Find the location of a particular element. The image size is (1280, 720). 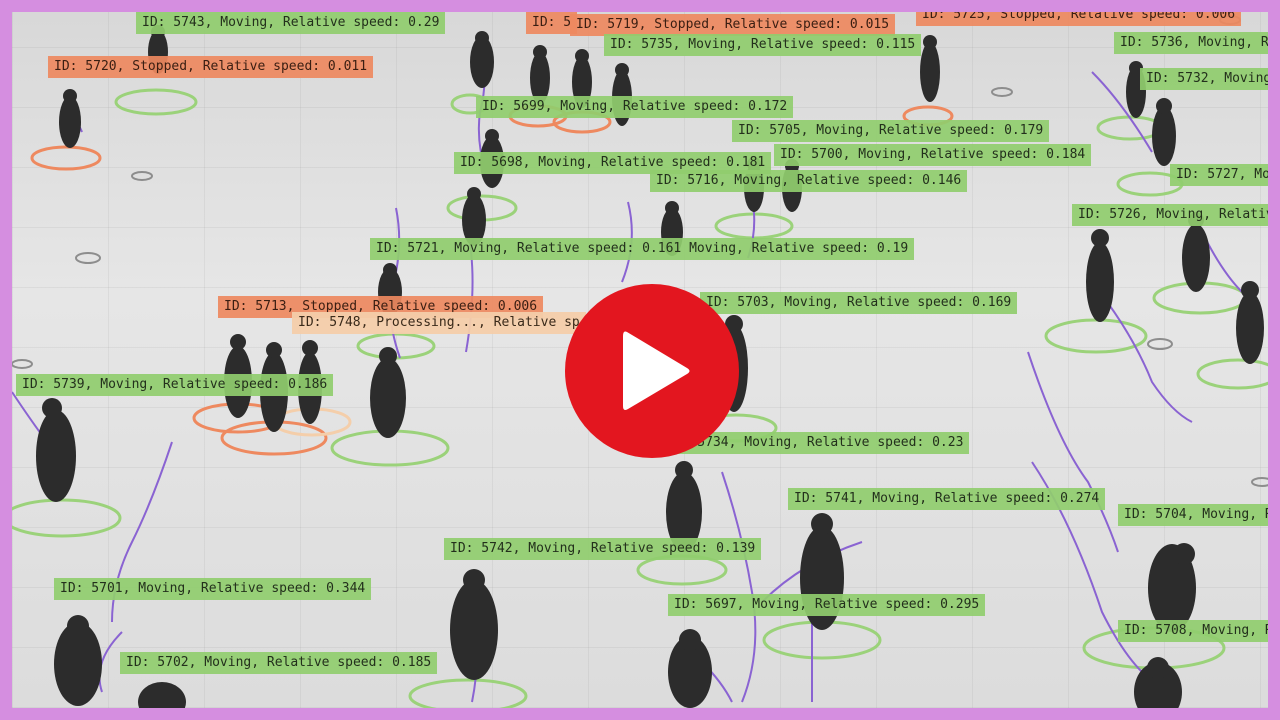

tracking-label: ID: 5703, Moving, Relative speed: 0.169 is located at coordinates (859, 303).